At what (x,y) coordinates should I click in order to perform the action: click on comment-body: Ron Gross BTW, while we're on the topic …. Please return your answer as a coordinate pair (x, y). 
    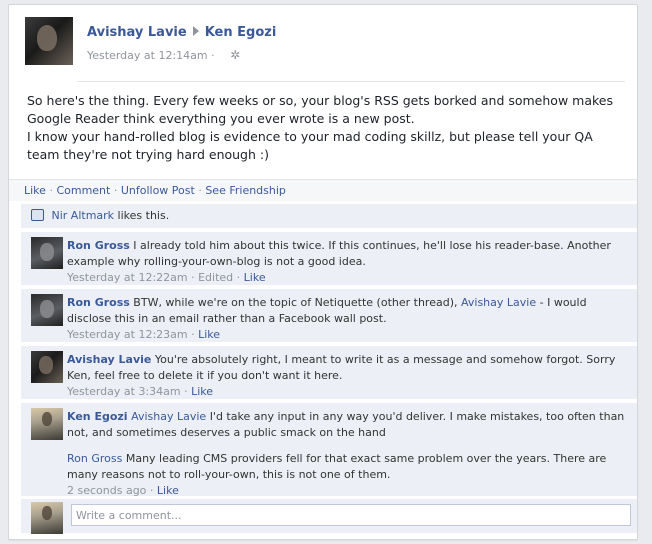
    Looking at the image, I should click on (347, 311).